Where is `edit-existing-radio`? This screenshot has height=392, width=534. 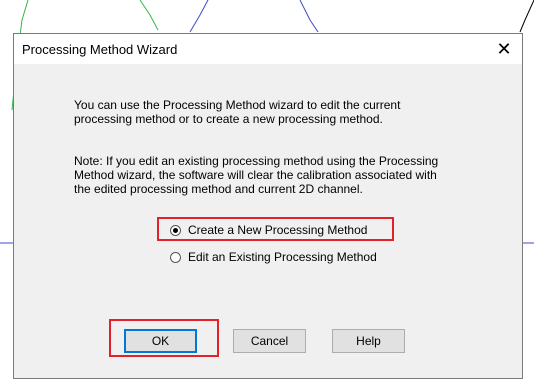
edit-existing-radio is located at coordinates (175, 257).